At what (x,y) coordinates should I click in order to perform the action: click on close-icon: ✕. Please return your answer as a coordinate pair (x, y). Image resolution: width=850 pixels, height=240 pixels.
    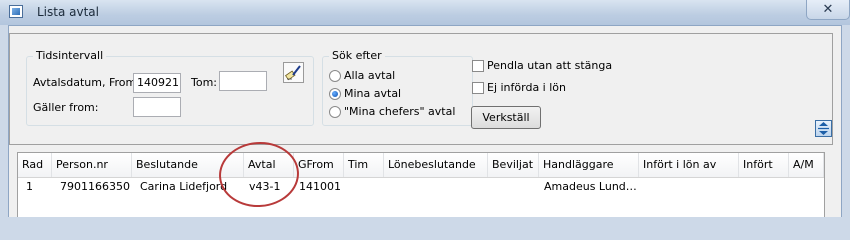
    Looking at the image, I should click on (828, 9).